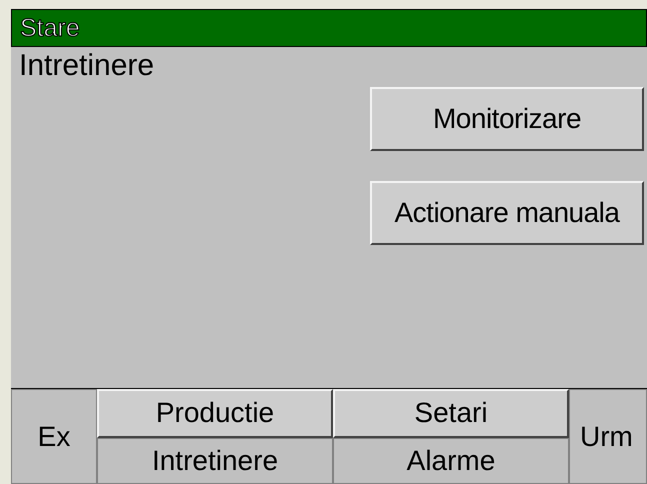 This screenshot has height=484, width=647. I want to click on nav-button: Setari, so click(451, 413).